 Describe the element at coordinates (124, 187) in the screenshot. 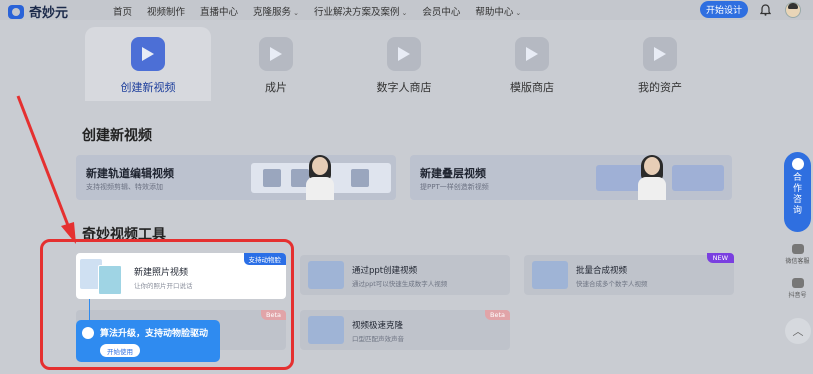

I see `card-subtitle: 支持视频剪辑、特效添加` at that location.